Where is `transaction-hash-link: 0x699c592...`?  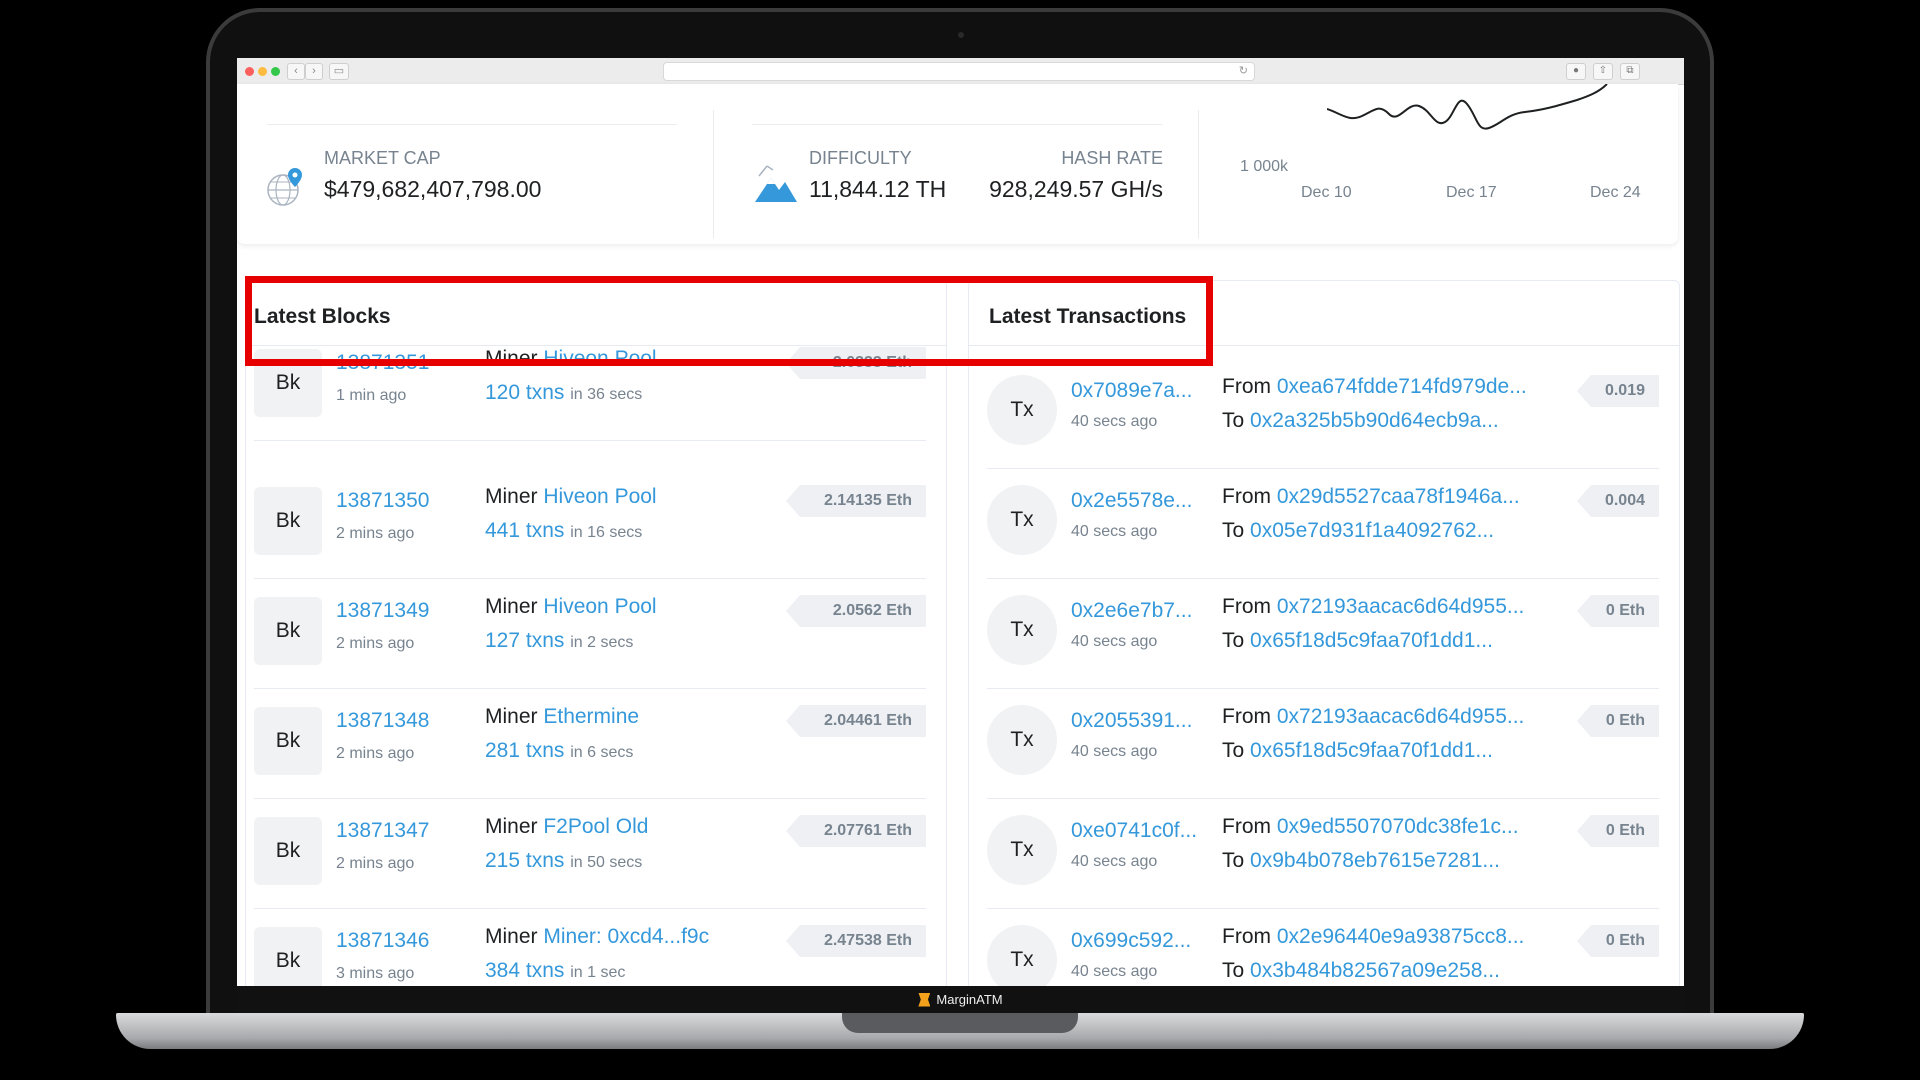
transaction-hash-link: 0x699c592... is located at coordinates (1131, 941).